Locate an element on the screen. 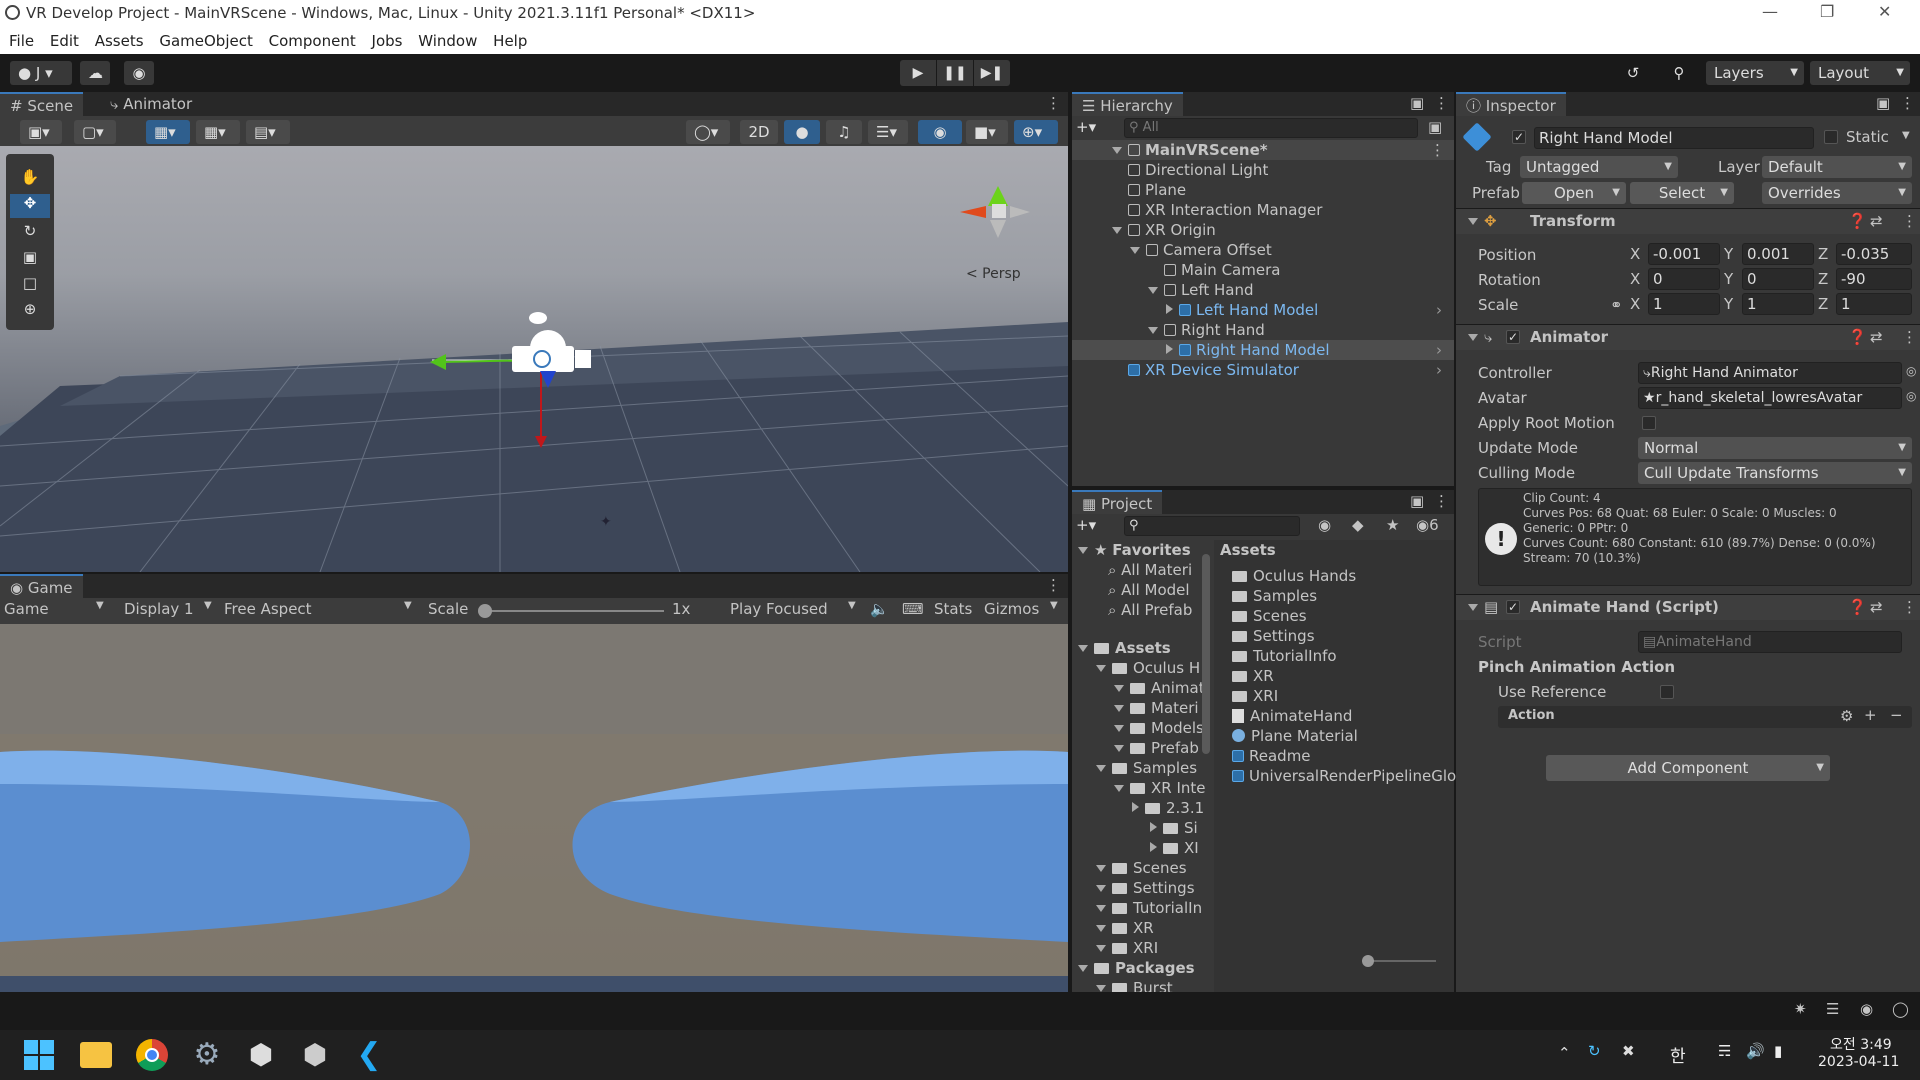 This screenshot has height=1080, width=1920. transform-tool-icon: ⊕ is located at coordinates (30, 311).